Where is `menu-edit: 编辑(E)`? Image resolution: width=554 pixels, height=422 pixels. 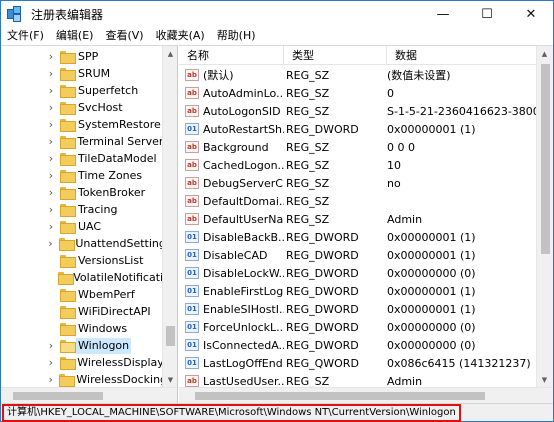
menu-edit: 编辑(E) is located at coordinates (75, 36).